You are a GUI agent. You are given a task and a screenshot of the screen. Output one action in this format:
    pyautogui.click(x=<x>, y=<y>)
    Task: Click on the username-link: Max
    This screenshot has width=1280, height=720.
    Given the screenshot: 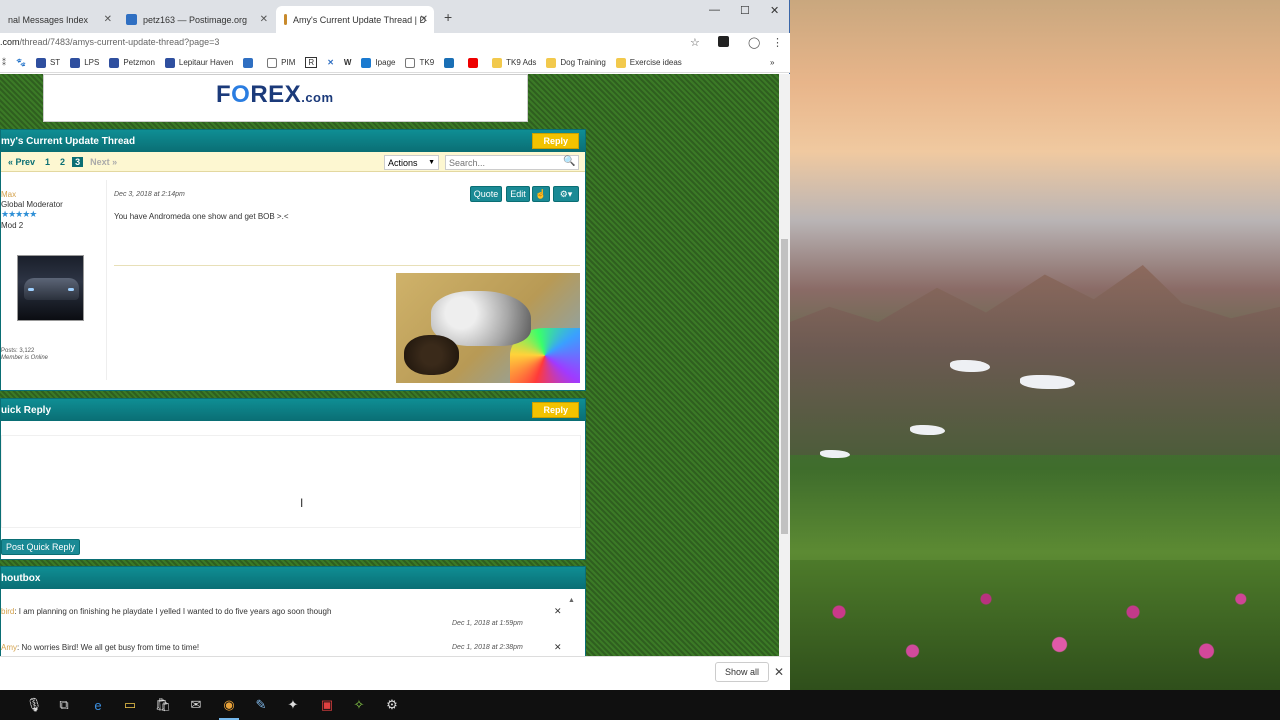 What is the action you would take?
    pyautogui.click(x=8, y=194)
    